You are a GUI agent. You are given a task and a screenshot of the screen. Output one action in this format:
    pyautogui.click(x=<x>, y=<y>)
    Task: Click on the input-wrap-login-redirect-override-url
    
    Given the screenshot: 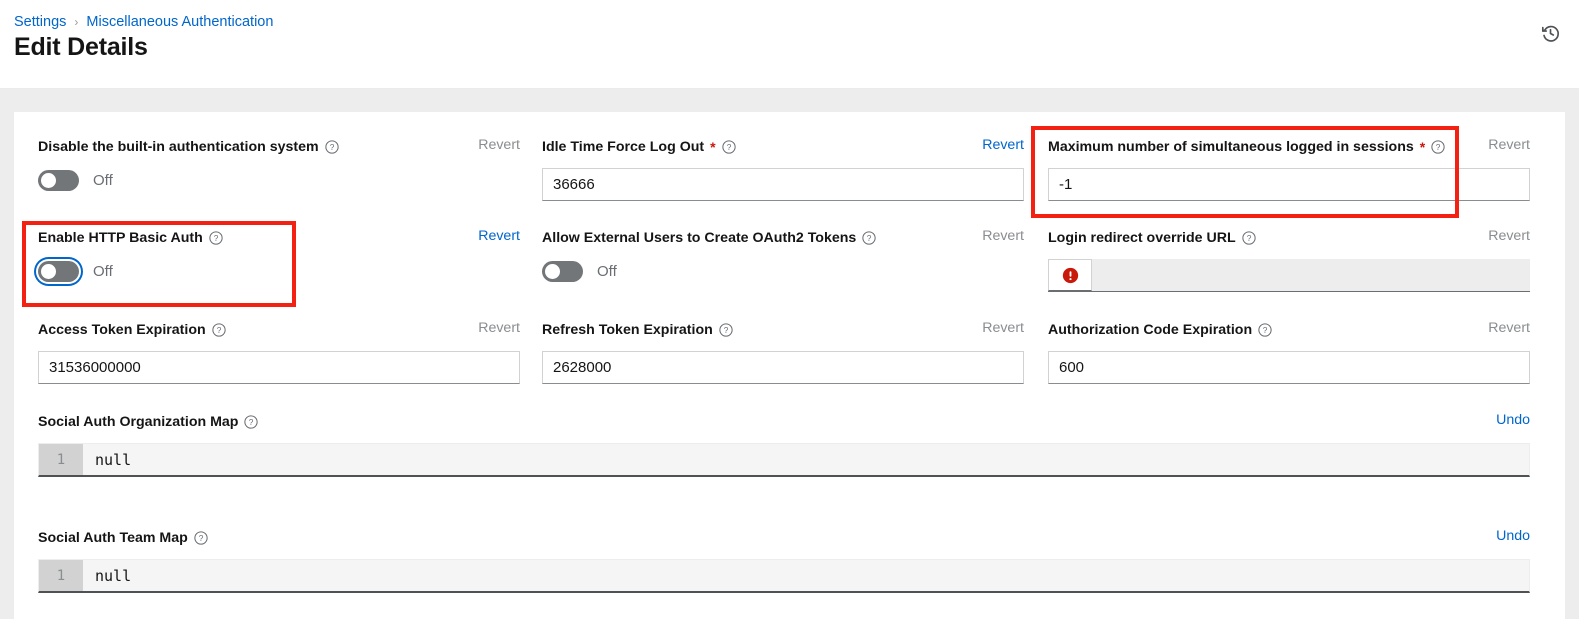 What is the action you would take?
    pyautogui.click(x=1289, y=275)
    